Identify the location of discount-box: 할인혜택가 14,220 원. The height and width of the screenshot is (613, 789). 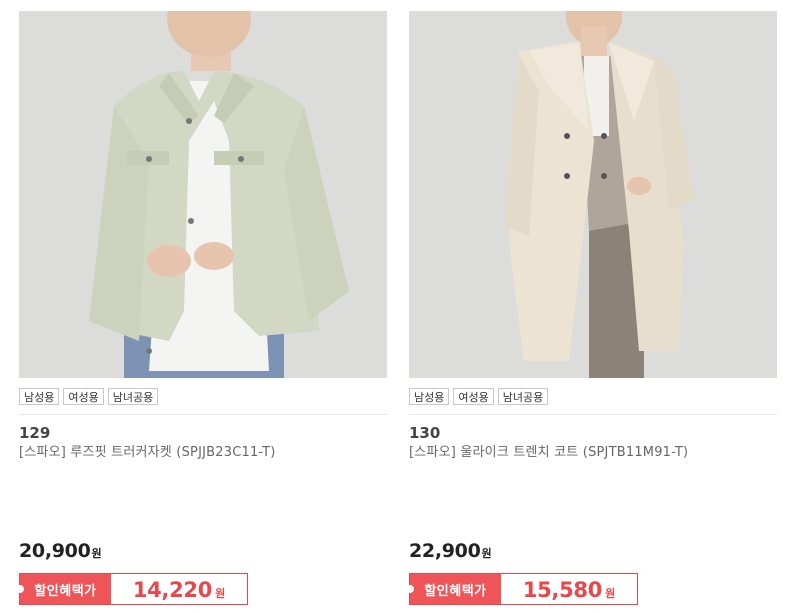
(132, 589).